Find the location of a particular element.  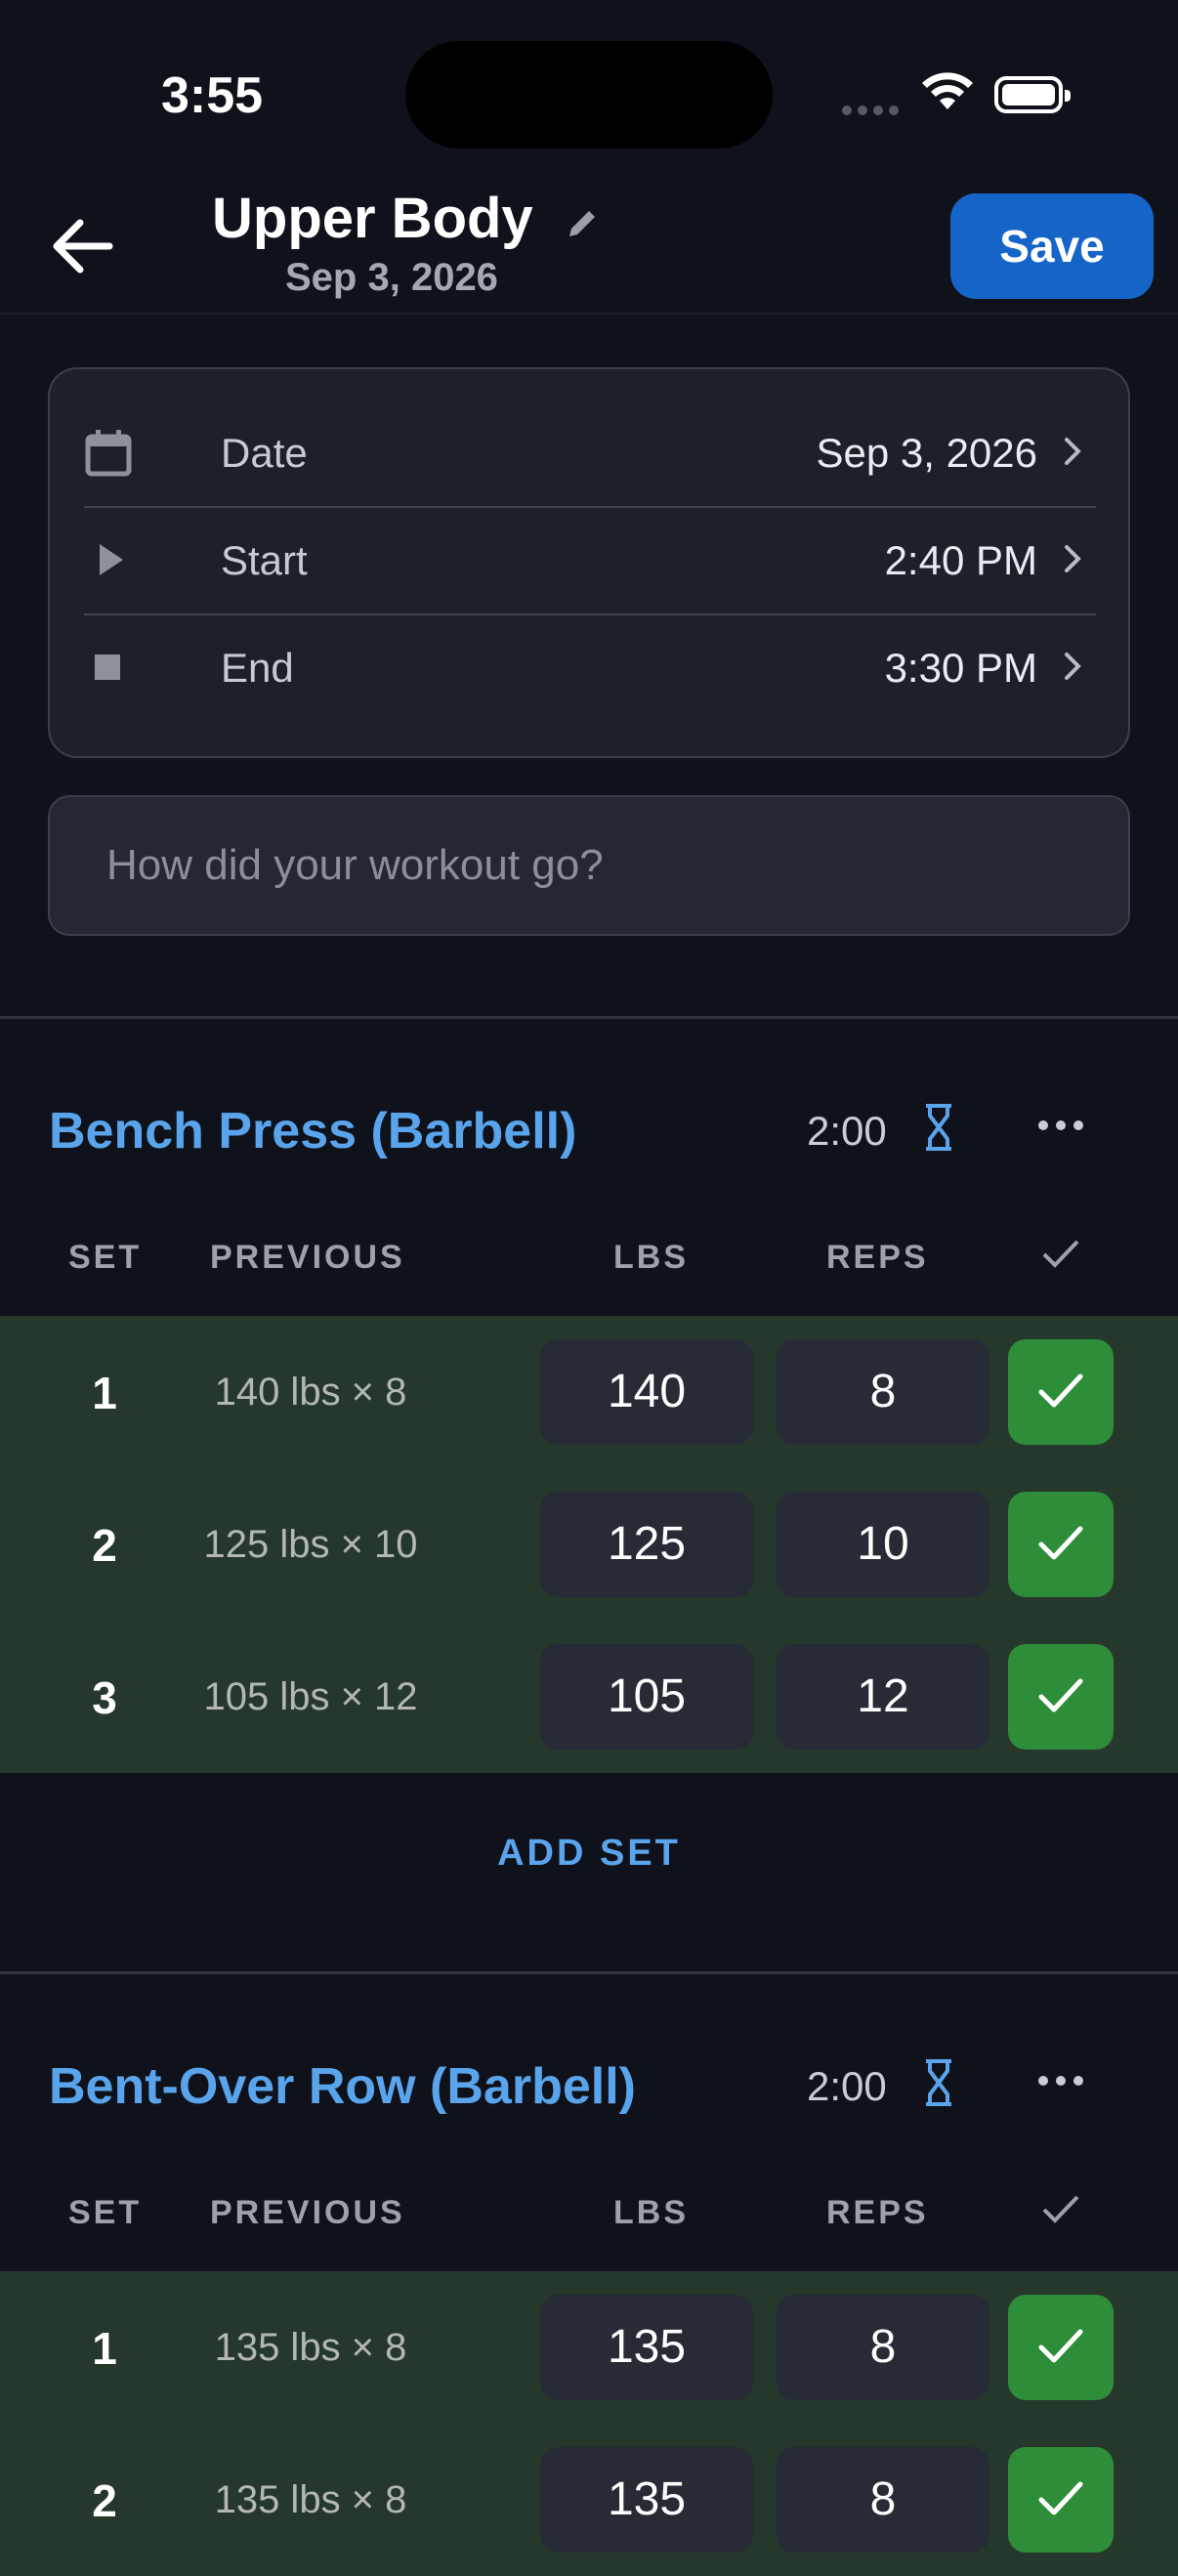

set-row: 1 140 lbs × 8 140 8 is located at coordinates (589, 1392).